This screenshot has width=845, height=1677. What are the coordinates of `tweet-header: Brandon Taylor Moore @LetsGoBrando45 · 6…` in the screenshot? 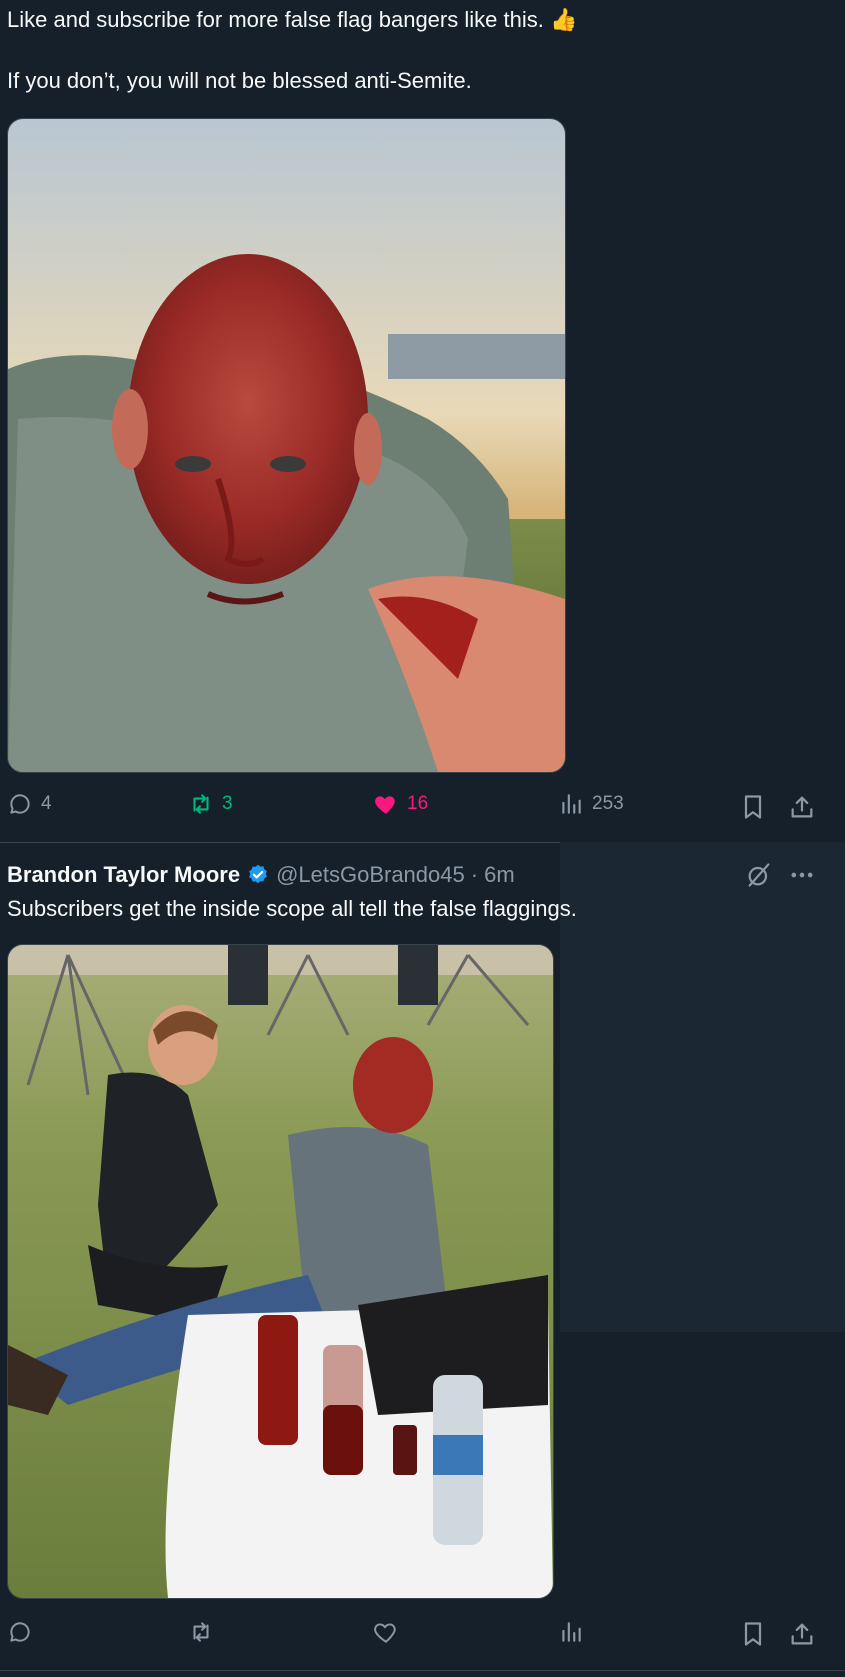 It's located at (261, 875).